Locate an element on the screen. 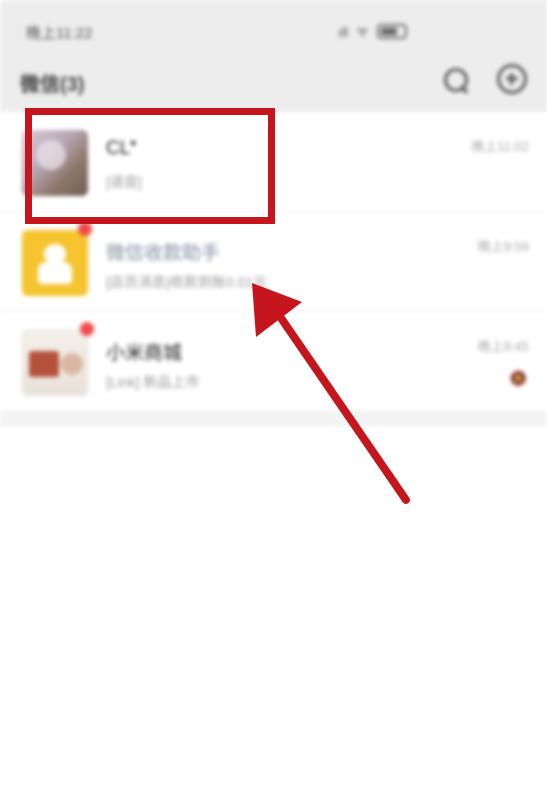 The height and width of the screenshot is (789, 547). chat-time: 晚上11:02 is located at coordinates (500, 146).